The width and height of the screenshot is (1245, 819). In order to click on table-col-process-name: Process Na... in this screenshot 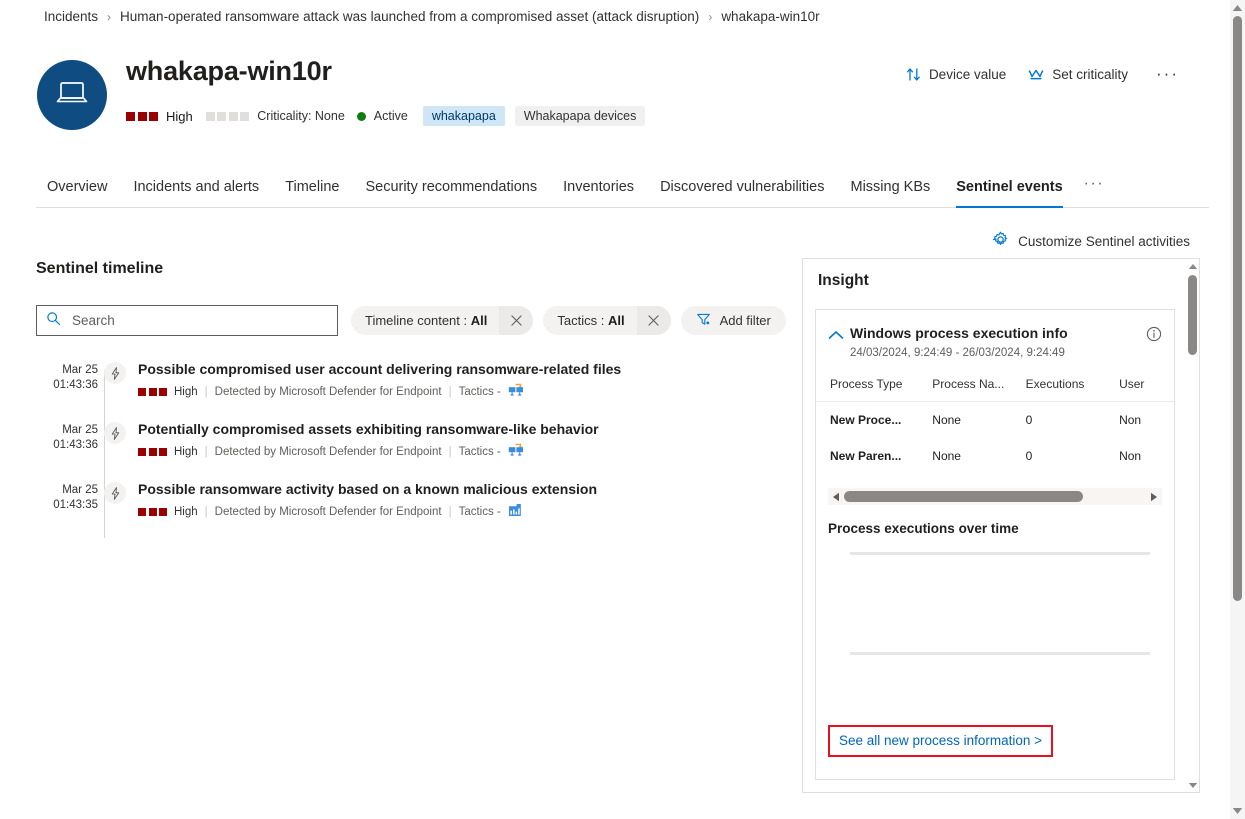, I will do `click(965, 387)`.